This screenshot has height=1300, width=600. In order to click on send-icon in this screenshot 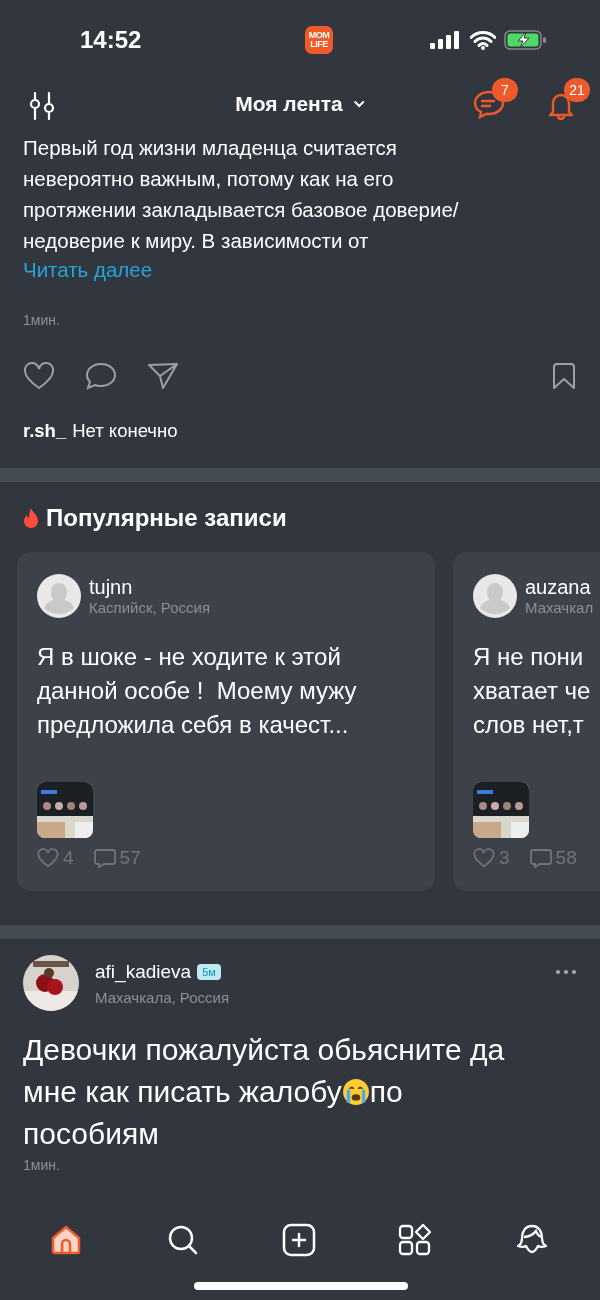, I will do `click(163, 376)`.